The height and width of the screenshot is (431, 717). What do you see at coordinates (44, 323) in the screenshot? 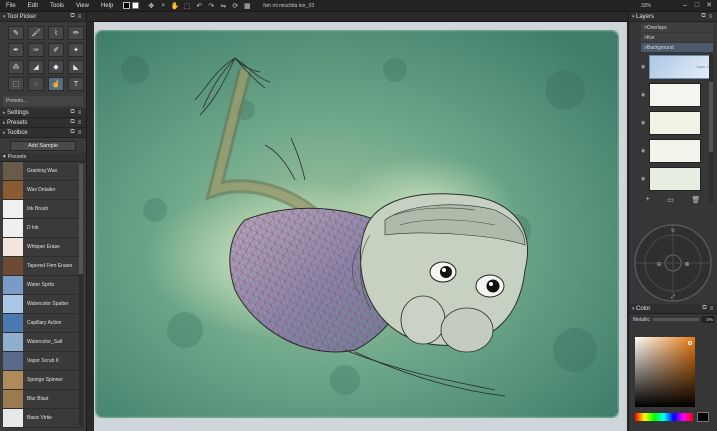
I see `preset-item: Capillary Action` at bounding box center [44, 323].